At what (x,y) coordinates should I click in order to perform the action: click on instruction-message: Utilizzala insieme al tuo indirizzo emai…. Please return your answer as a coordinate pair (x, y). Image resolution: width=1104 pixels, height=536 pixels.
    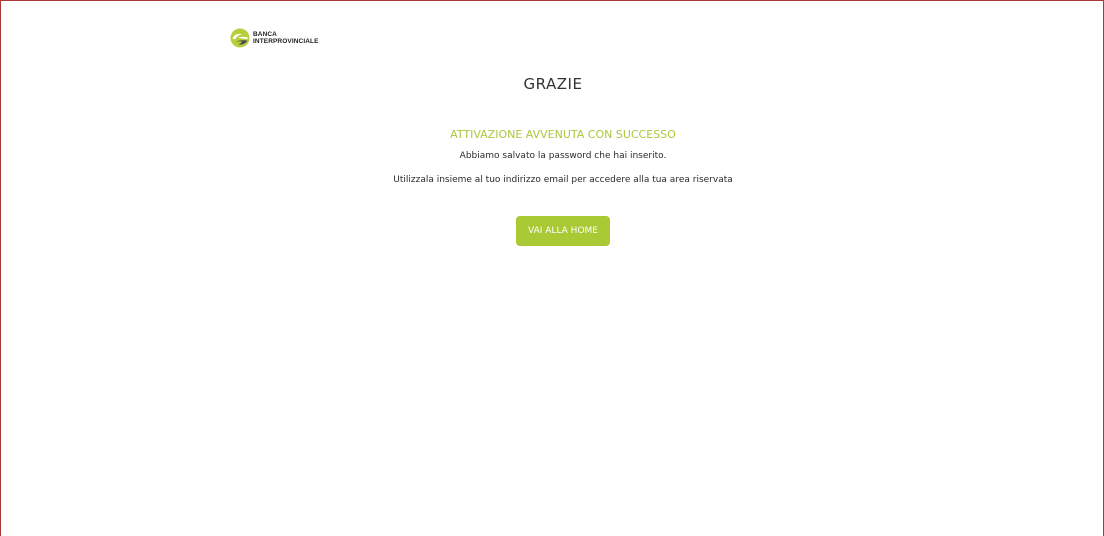
    Looking at the image, I should click on (563, 180).